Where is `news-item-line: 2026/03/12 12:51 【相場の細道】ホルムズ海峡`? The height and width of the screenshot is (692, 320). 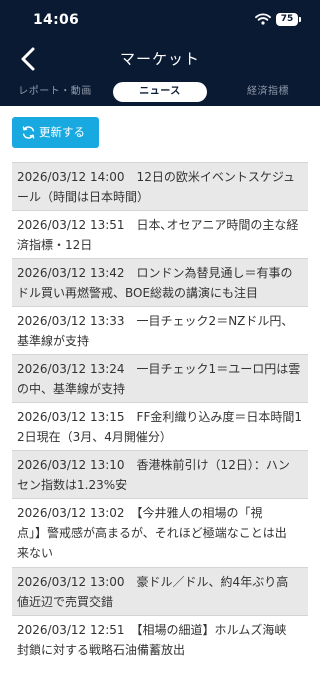
news-item-line: 2026/03/12 12:51 【相場の細道】ホルムズ海峡 is located at coordinates (152, 630).